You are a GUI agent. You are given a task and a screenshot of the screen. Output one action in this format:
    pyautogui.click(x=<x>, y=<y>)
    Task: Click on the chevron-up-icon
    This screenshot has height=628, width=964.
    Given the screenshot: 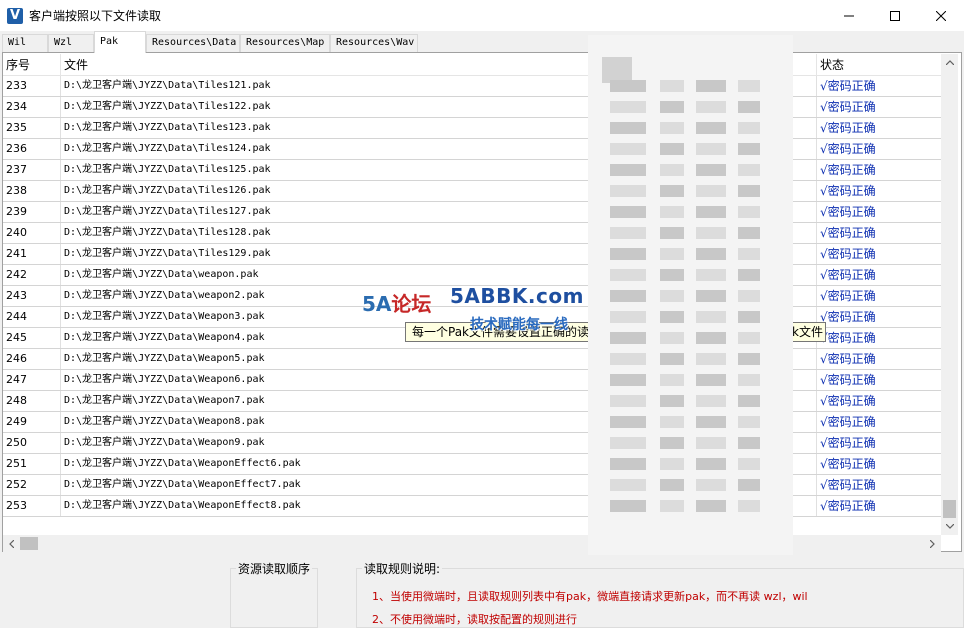 What is the action you would take?
    pyautogui.click(x=949, y=62)
    